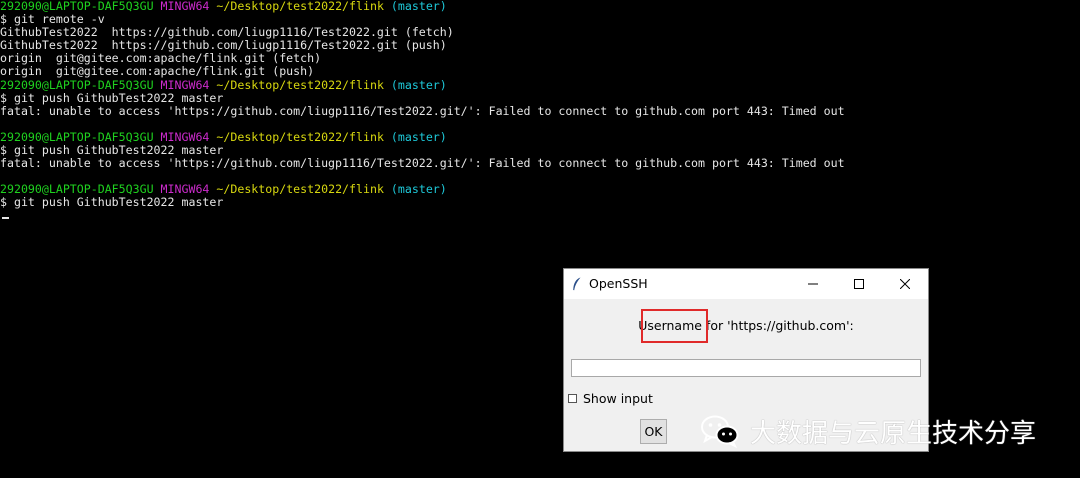  I want to click on show-input-row: Show input, so click(610, 398).